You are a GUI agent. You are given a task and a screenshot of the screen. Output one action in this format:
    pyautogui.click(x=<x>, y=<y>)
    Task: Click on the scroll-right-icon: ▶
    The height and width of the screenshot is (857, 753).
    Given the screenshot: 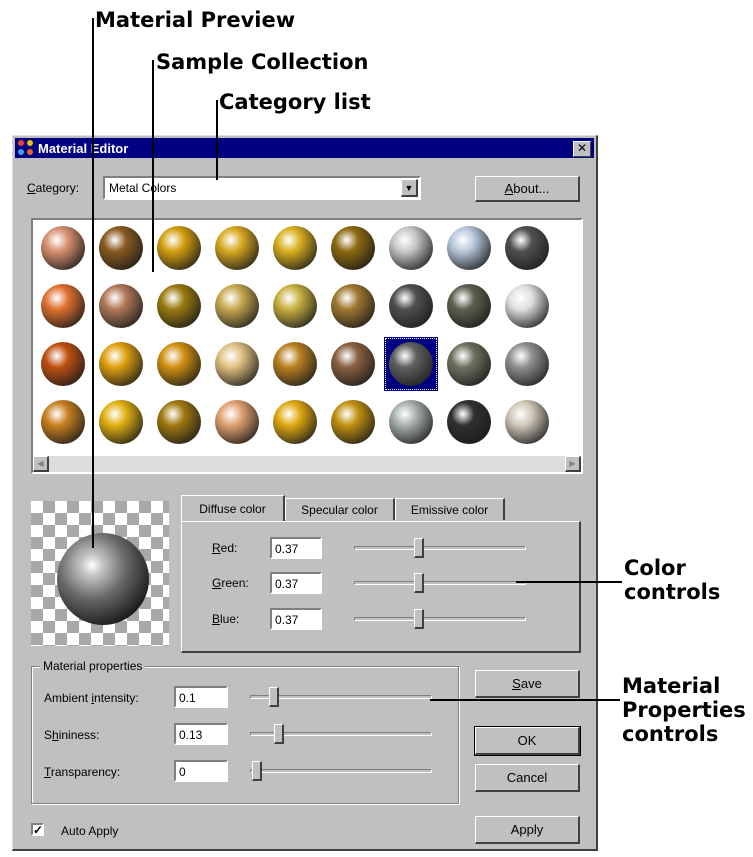 What is the action you would take?
    pyautogui.click(x=573, y=464)
    